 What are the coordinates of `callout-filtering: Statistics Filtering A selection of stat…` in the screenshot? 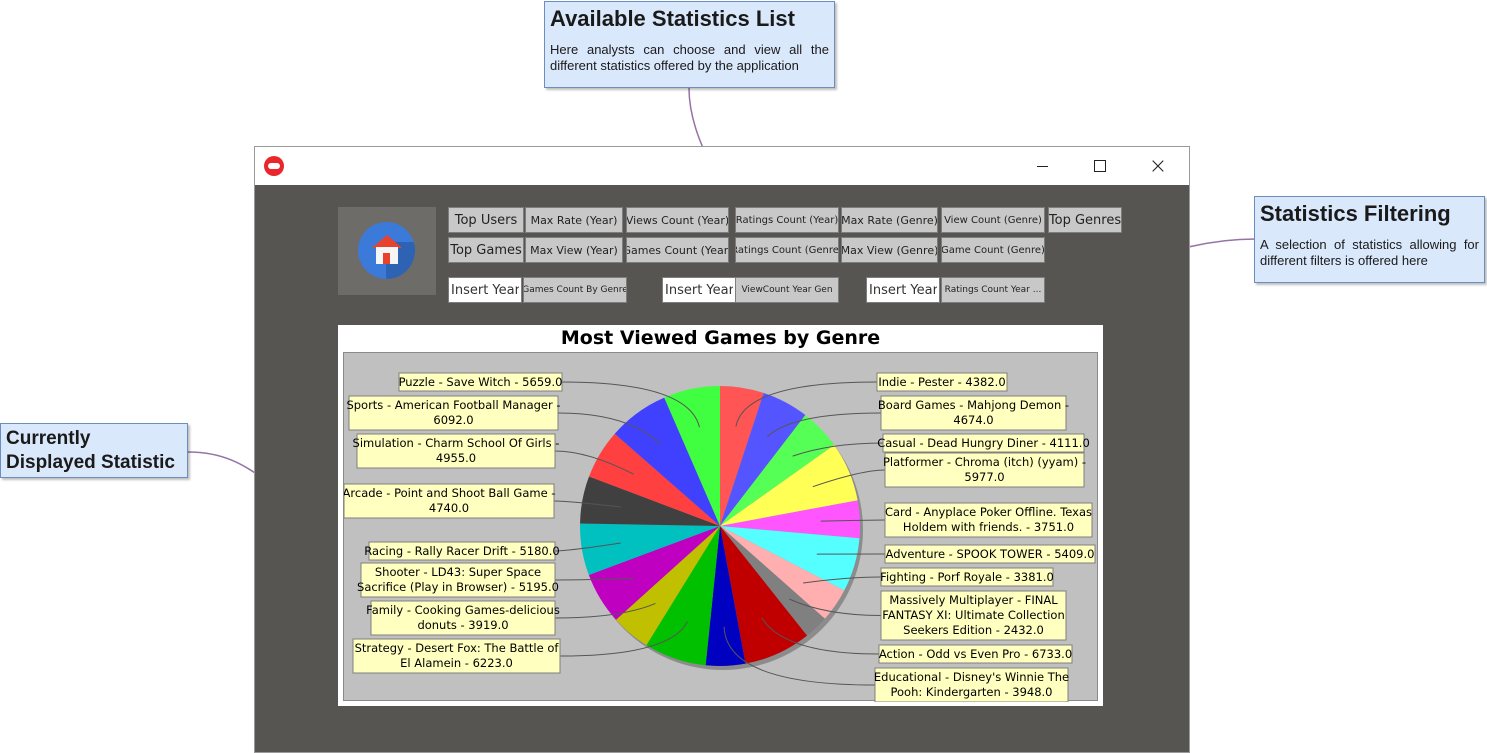 It's located at (1369, 239).